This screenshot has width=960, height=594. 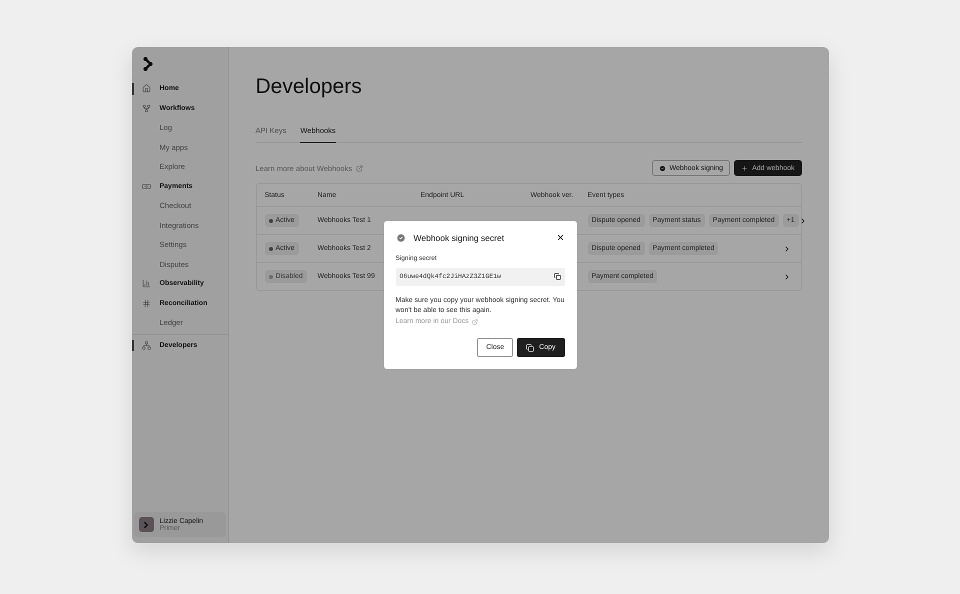 I want to click on dialog-title: Webhook signing secret, so click(x=460, y=237).